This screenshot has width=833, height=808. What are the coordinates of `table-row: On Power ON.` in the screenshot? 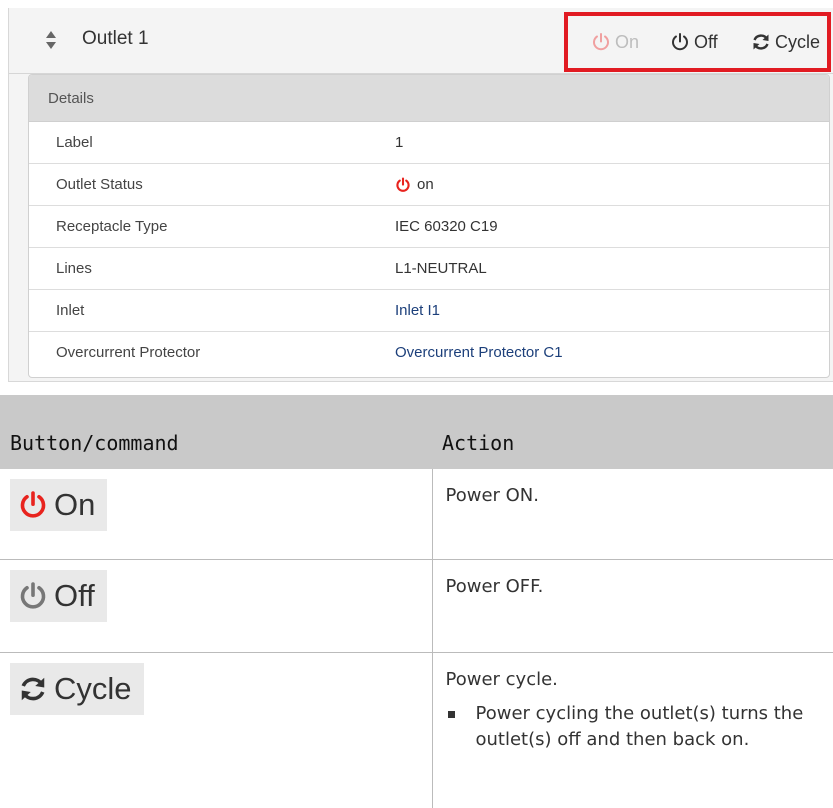 It's located at (416, 514).